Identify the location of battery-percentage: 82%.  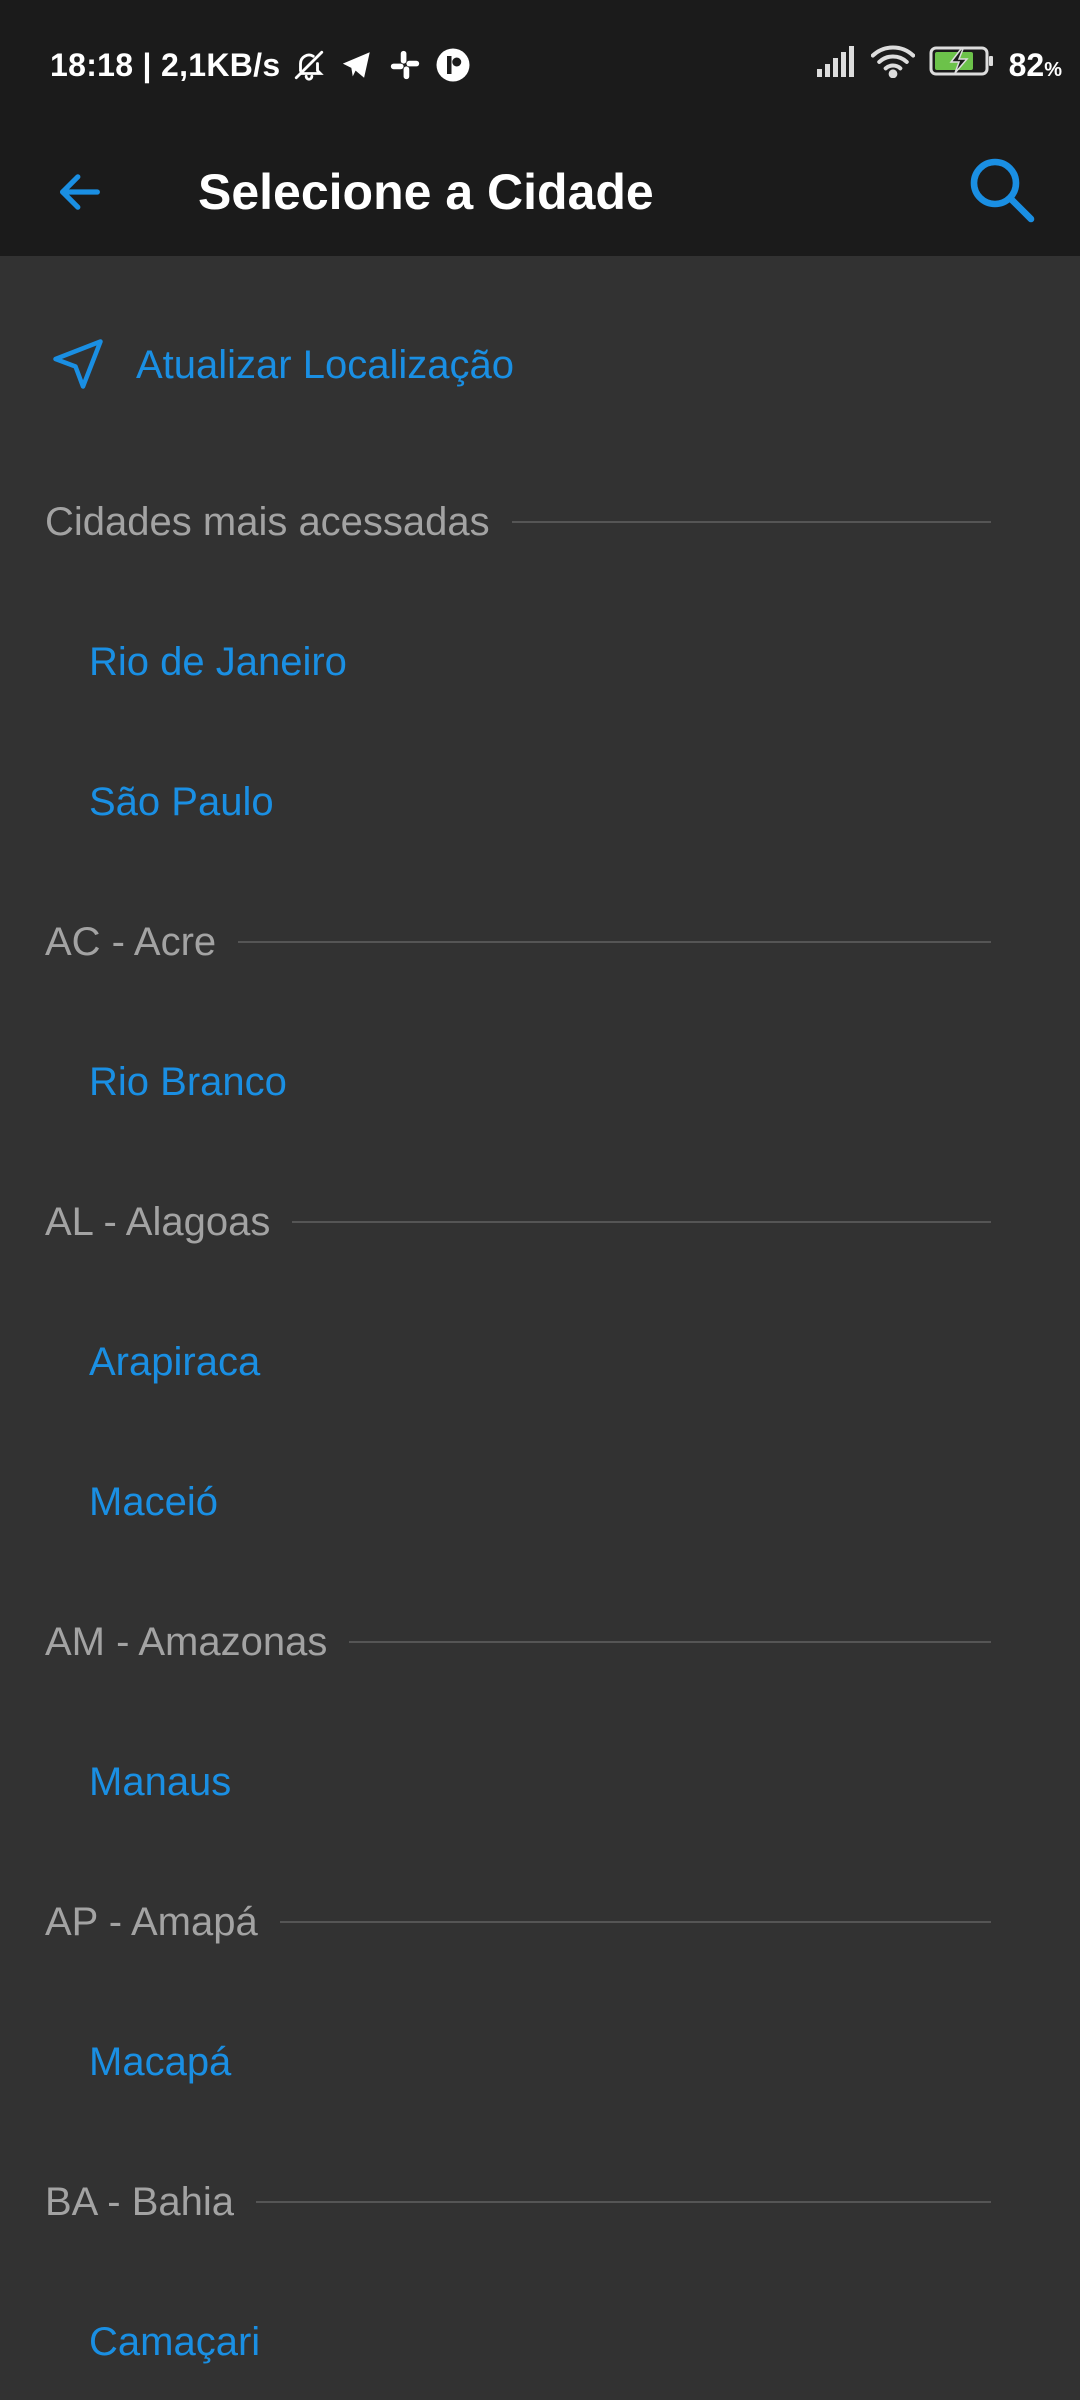
(1035, 65).